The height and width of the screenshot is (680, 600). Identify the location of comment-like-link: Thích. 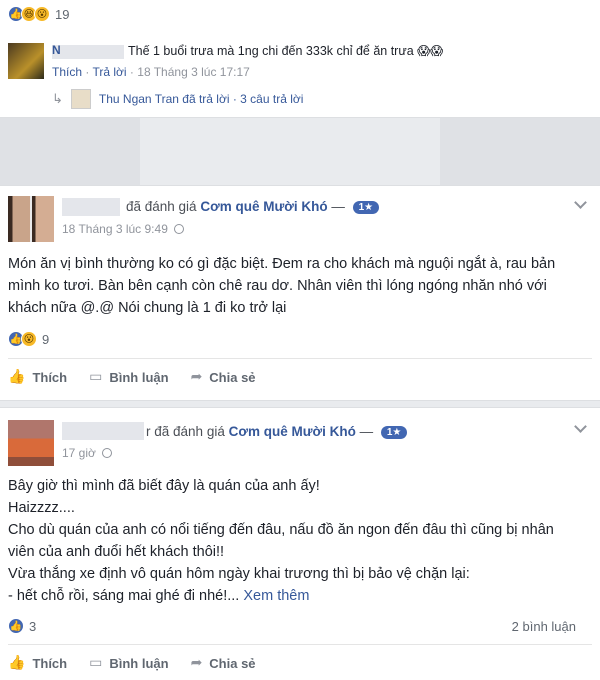
(67, 72).